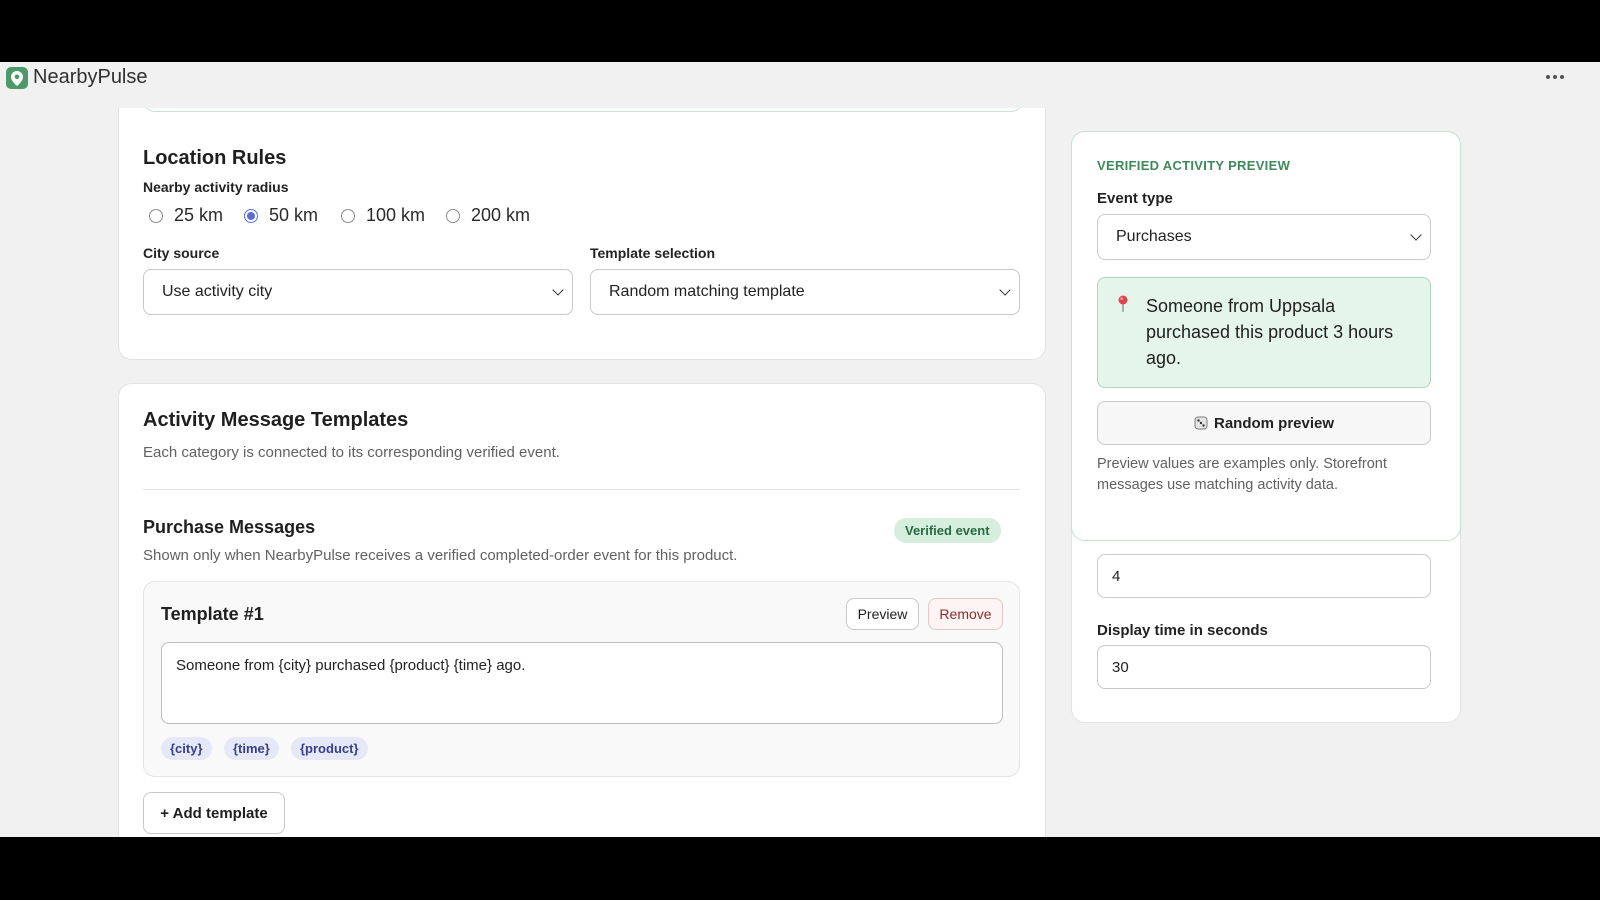 The width and height of the screenshot is (1600, 900). I want to click on radius-option-100: 100 km, so click(383, 215).